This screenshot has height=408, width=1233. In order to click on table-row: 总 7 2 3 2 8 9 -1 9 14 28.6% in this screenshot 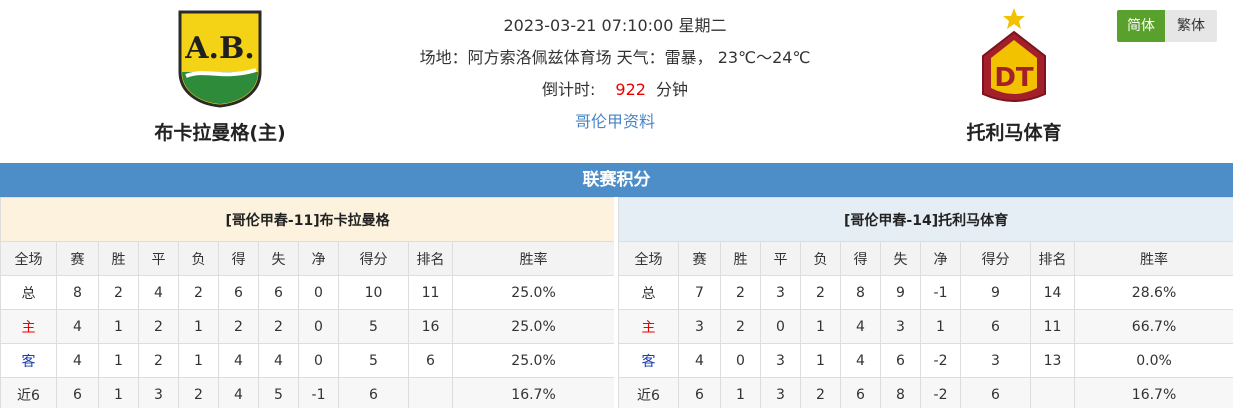, I will do `click(925, 292)`.